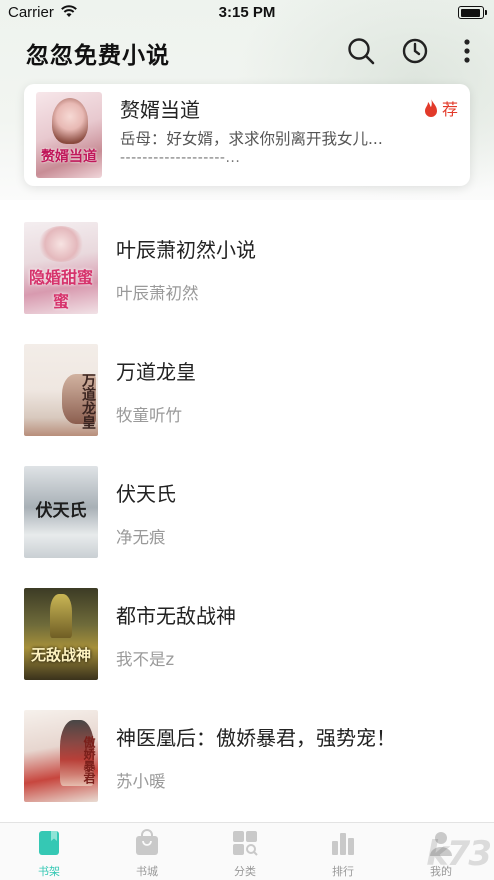  Describe the element at coordinates (61, 390) in the screenshot. I see `book-cover: 万道龙皇` at that location.